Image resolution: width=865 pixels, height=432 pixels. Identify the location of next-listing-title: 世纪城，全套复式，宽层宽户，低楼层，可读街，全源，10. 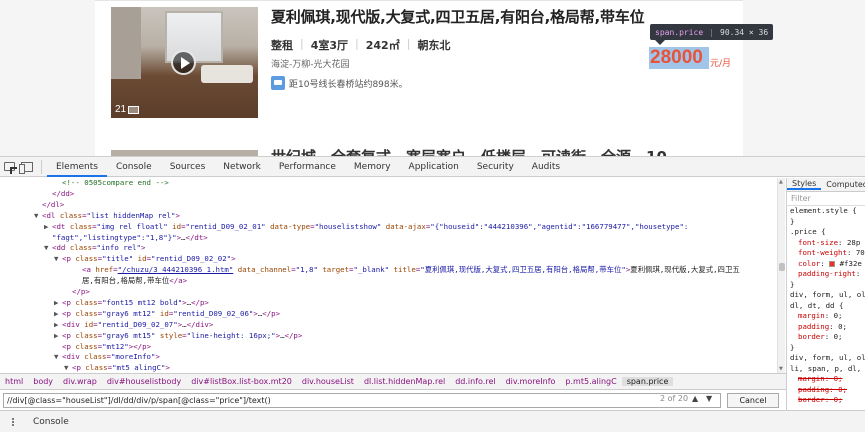
(469, 151).